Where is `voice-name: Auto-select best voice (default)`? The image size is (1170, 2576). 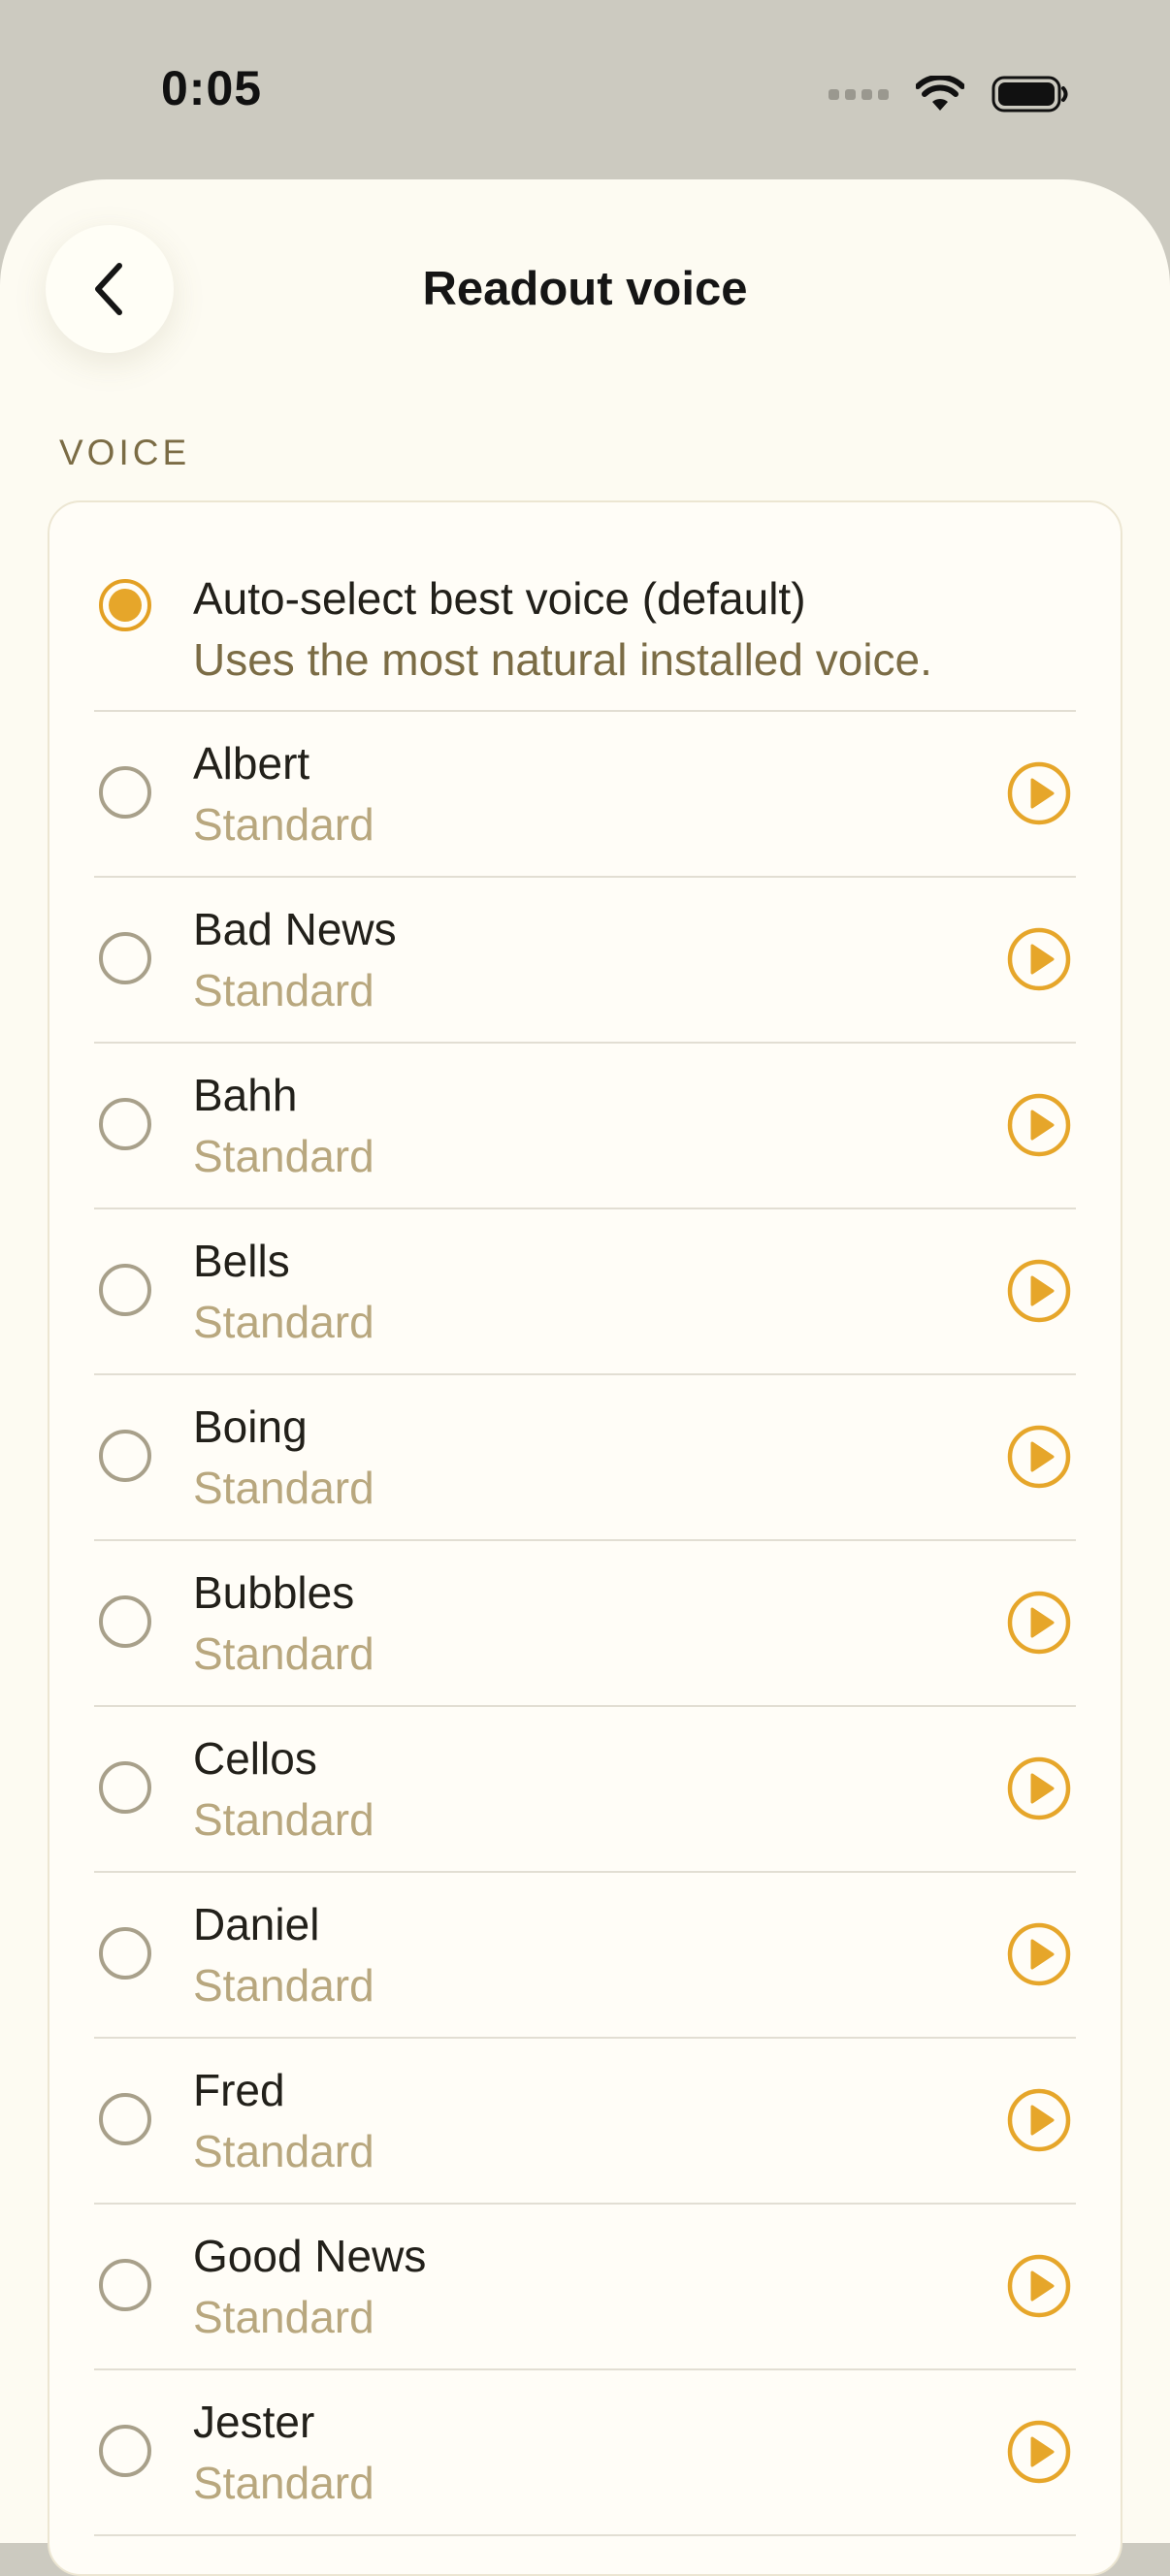
voice-name: Auto-select best voice (default) is located at coordinates (499, 598).